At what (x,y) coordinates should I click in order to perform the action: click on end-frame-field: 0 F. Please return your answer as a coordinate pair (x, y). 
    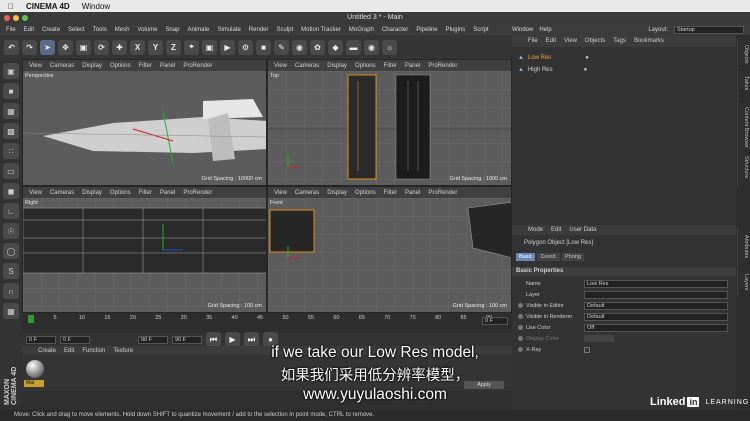
    Looking at the image, I should click on (495, 321).